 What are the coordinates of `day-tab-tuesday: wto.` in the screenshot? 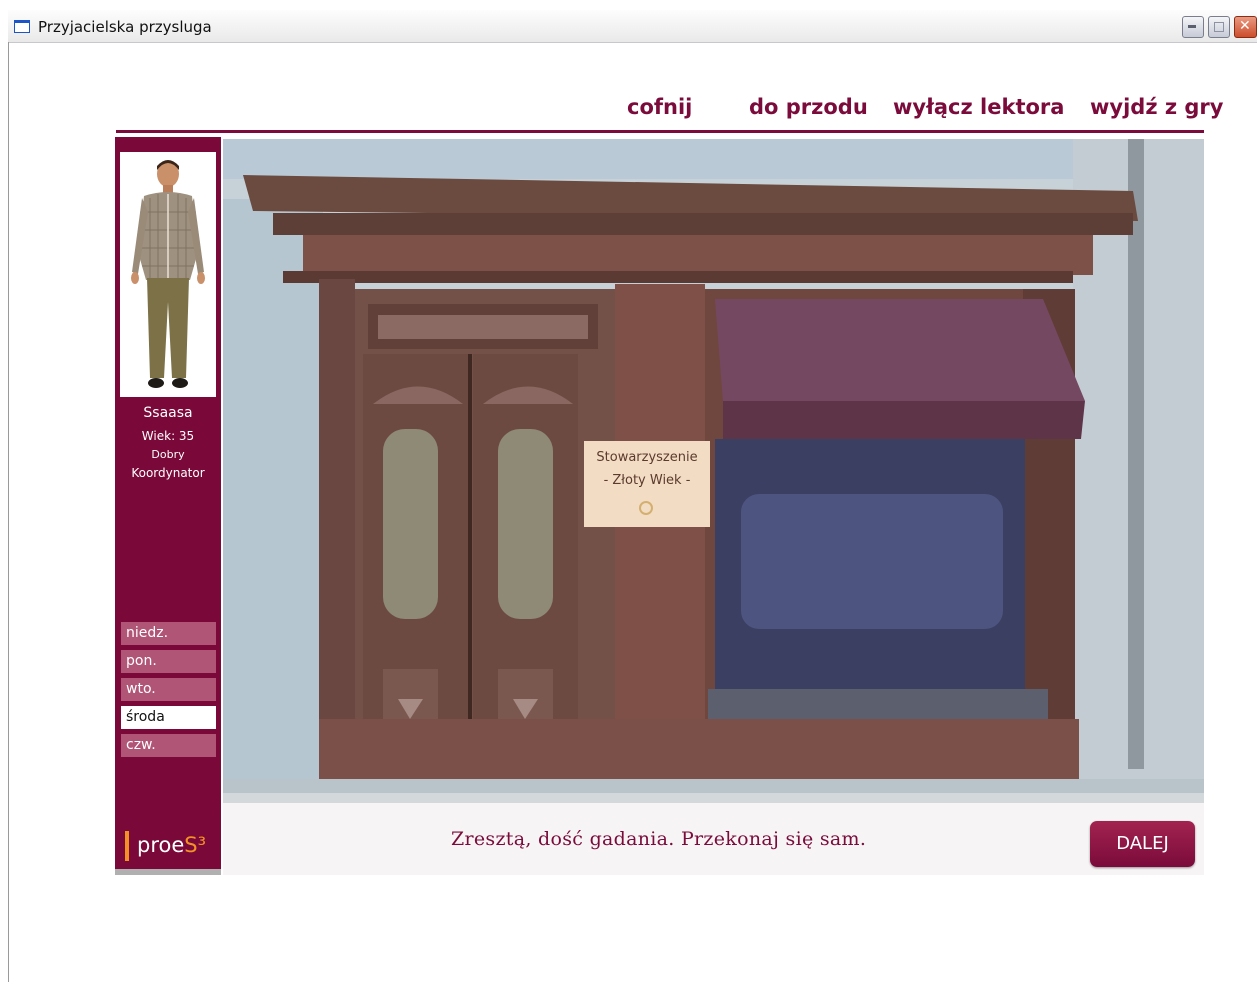 It's located at (168, 689).